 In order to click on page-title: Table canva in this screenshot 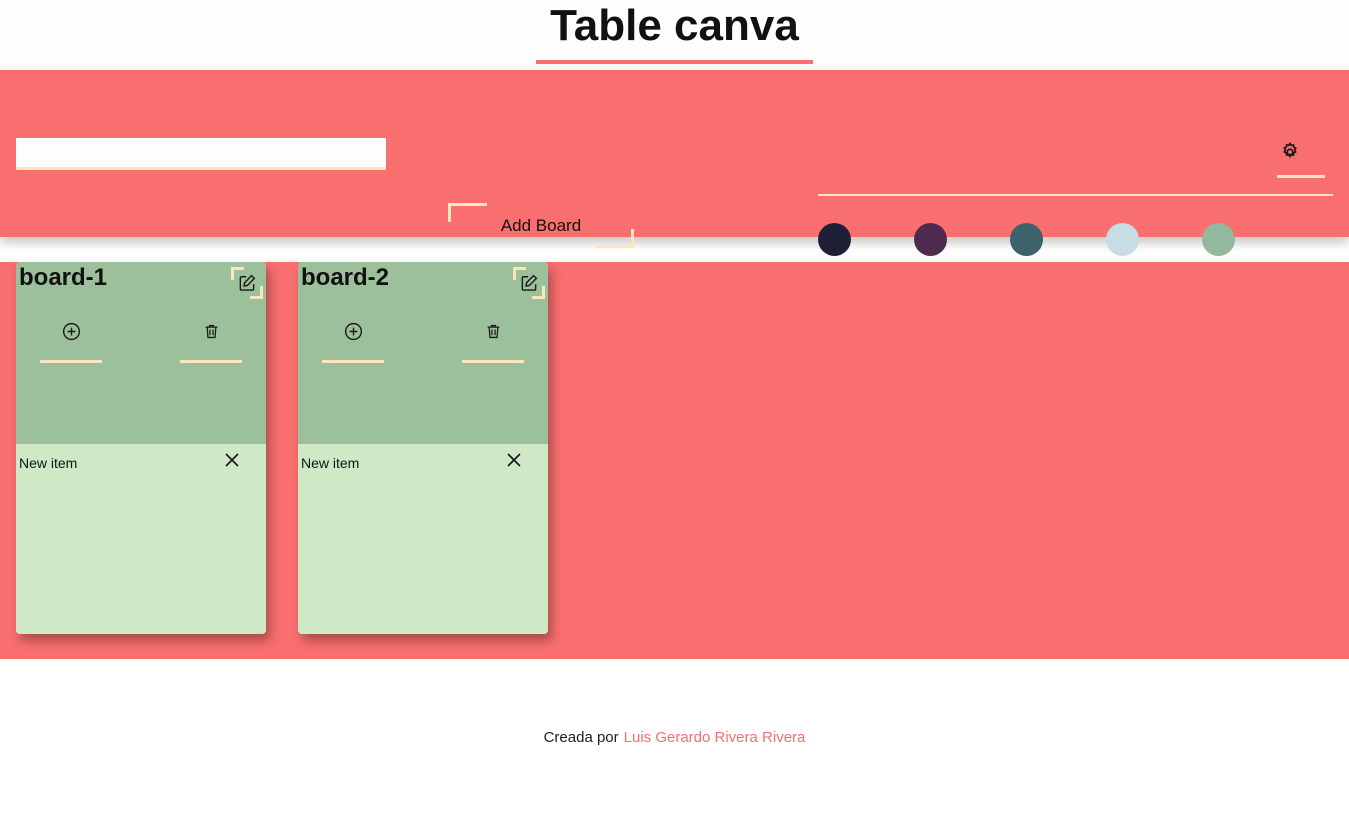, I will do `click(674, 32)`.